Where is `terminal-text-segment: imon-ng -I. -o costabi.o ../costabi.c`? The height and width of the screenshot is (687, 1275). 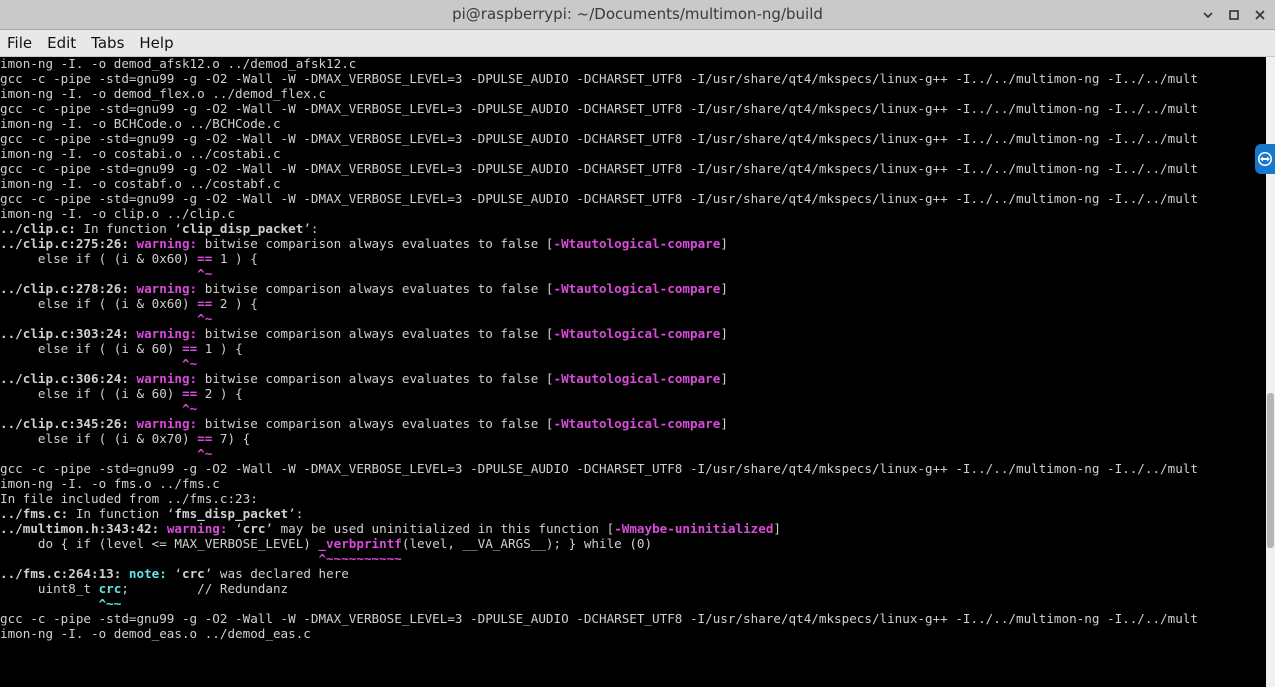 terminal-text-segment: imon-ng -I. -o costabi.o ../costabi.c is located at coordinates (140, 153).